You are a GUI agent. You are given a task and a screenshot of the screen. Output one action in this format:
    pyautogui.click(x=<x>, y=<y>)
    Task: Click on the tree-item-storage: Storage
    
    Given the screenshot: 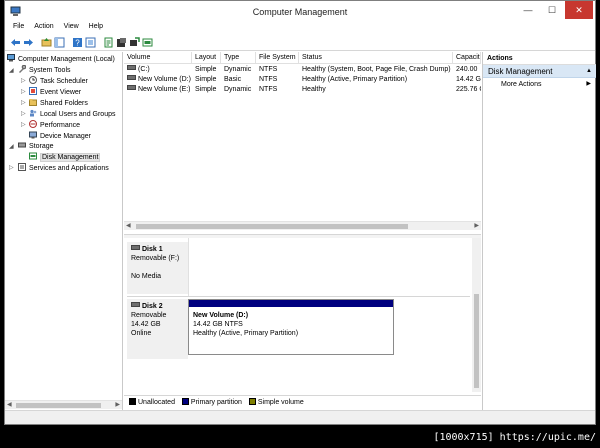 What is the action you would take?
    pyautogui.click(x=36, y=146)
    